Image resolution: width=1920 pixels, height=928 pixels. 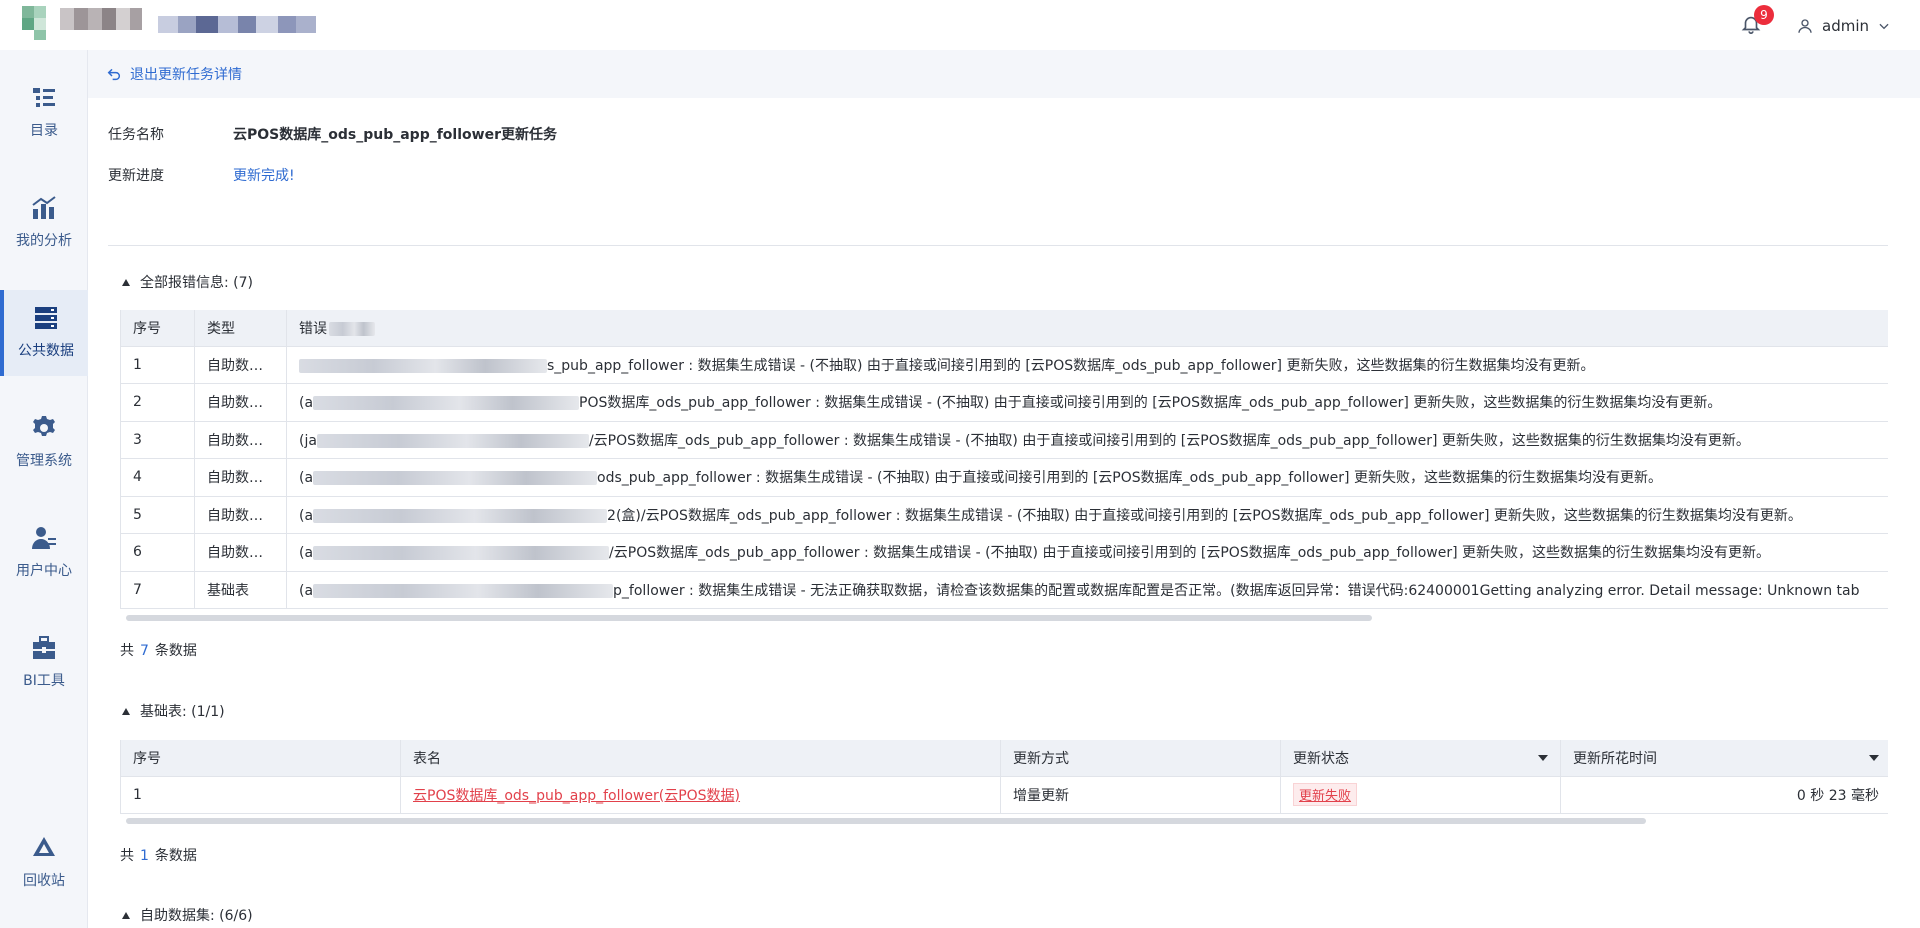 What do you see at coordinates (158, 651) in the screenshot?
I see `errors-count: 共 7 条数据` at bounding box center [158, 651].